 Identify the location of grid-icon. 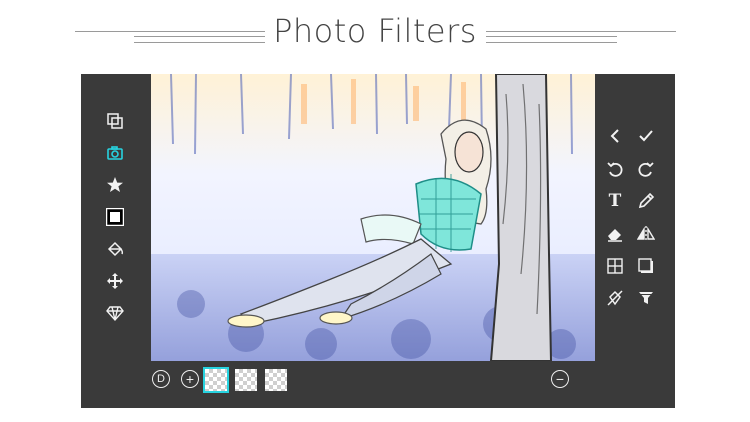
(615, 266).